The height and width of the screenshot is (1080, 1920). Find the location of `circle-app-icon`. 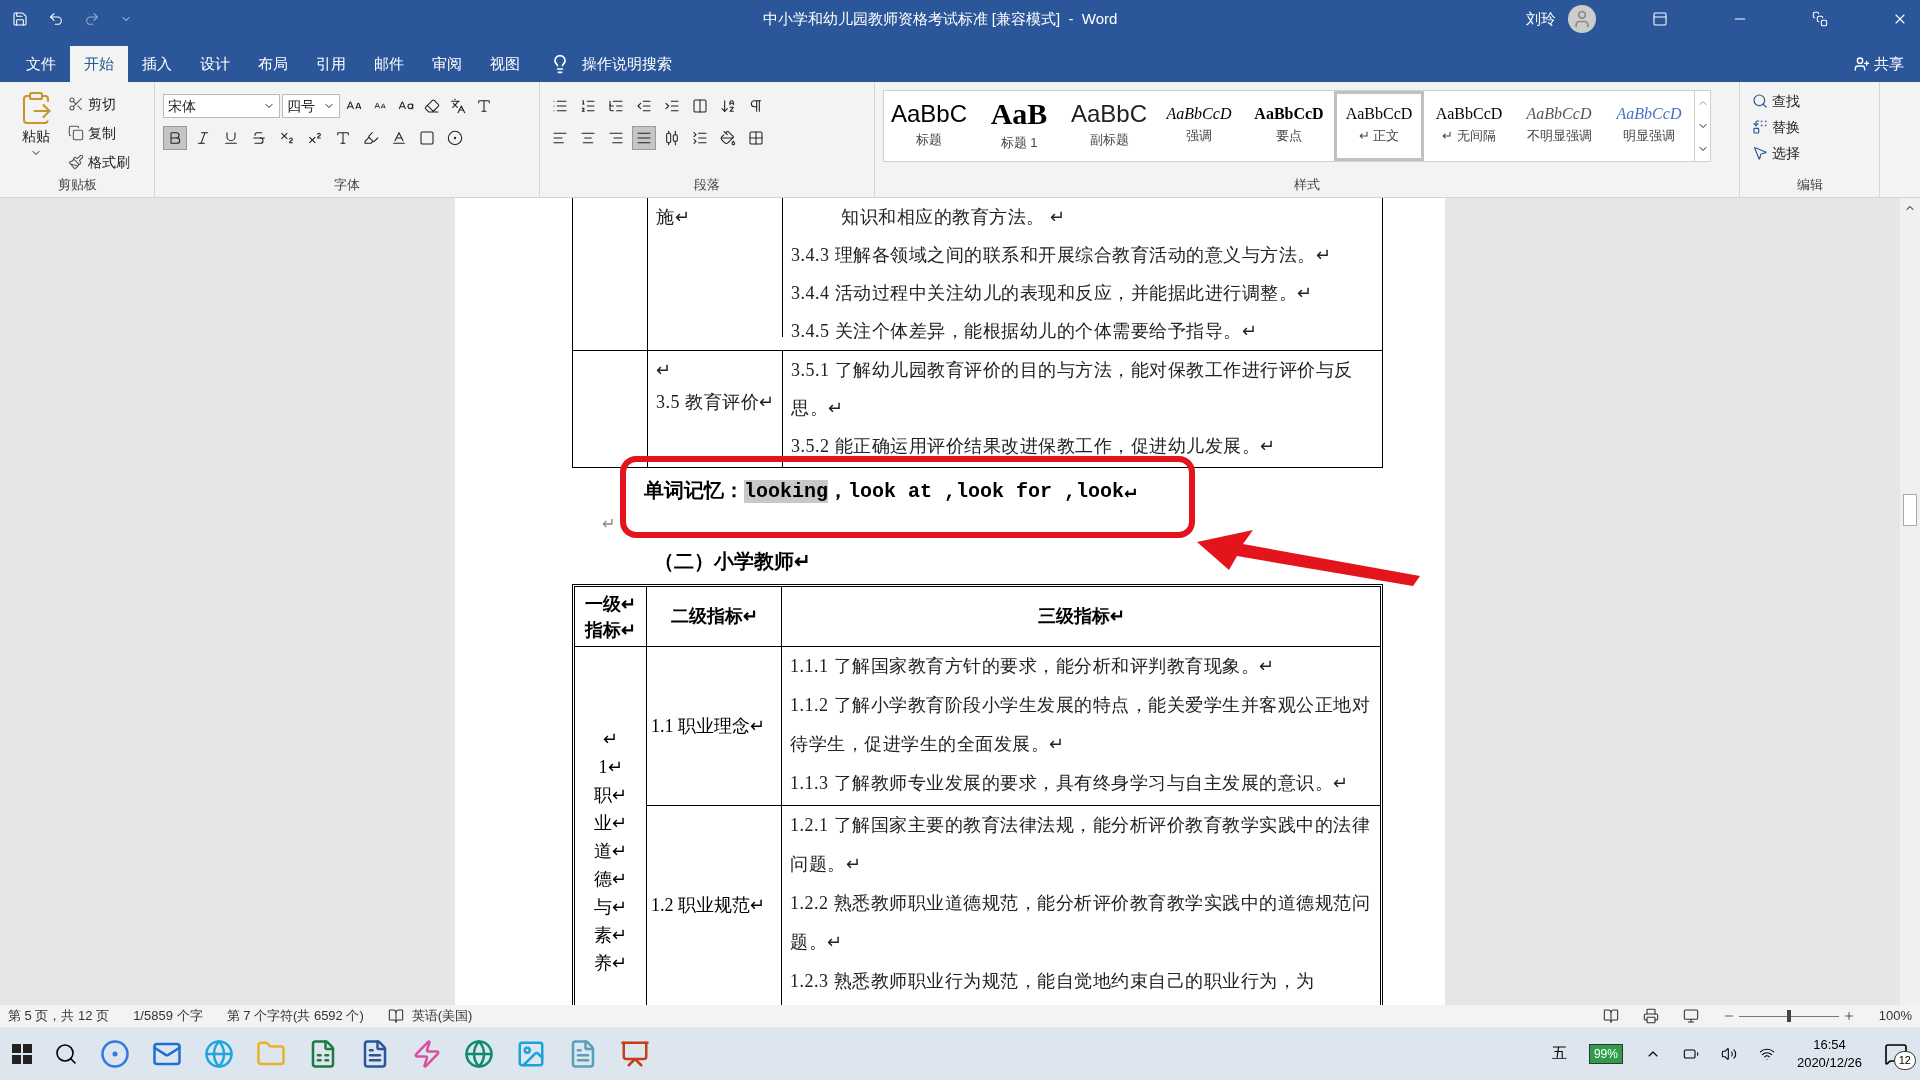

circle-app-icon is located at coordinates (115, 1053).